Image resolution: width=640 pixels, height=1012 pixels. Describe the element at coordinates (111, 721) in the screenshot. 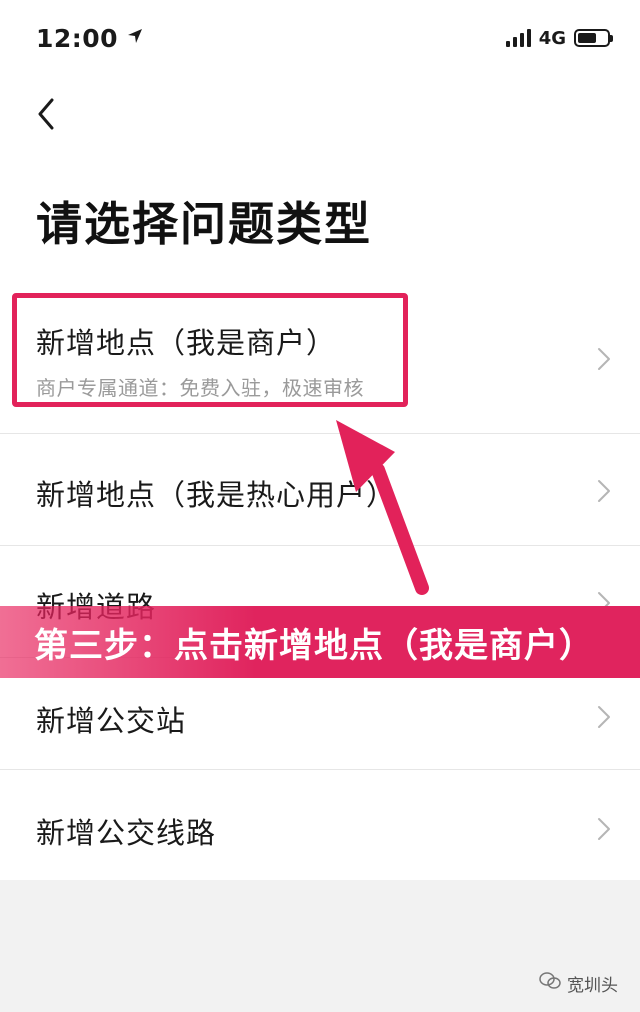

I see `list-item-label: 新增公交站` at that location.